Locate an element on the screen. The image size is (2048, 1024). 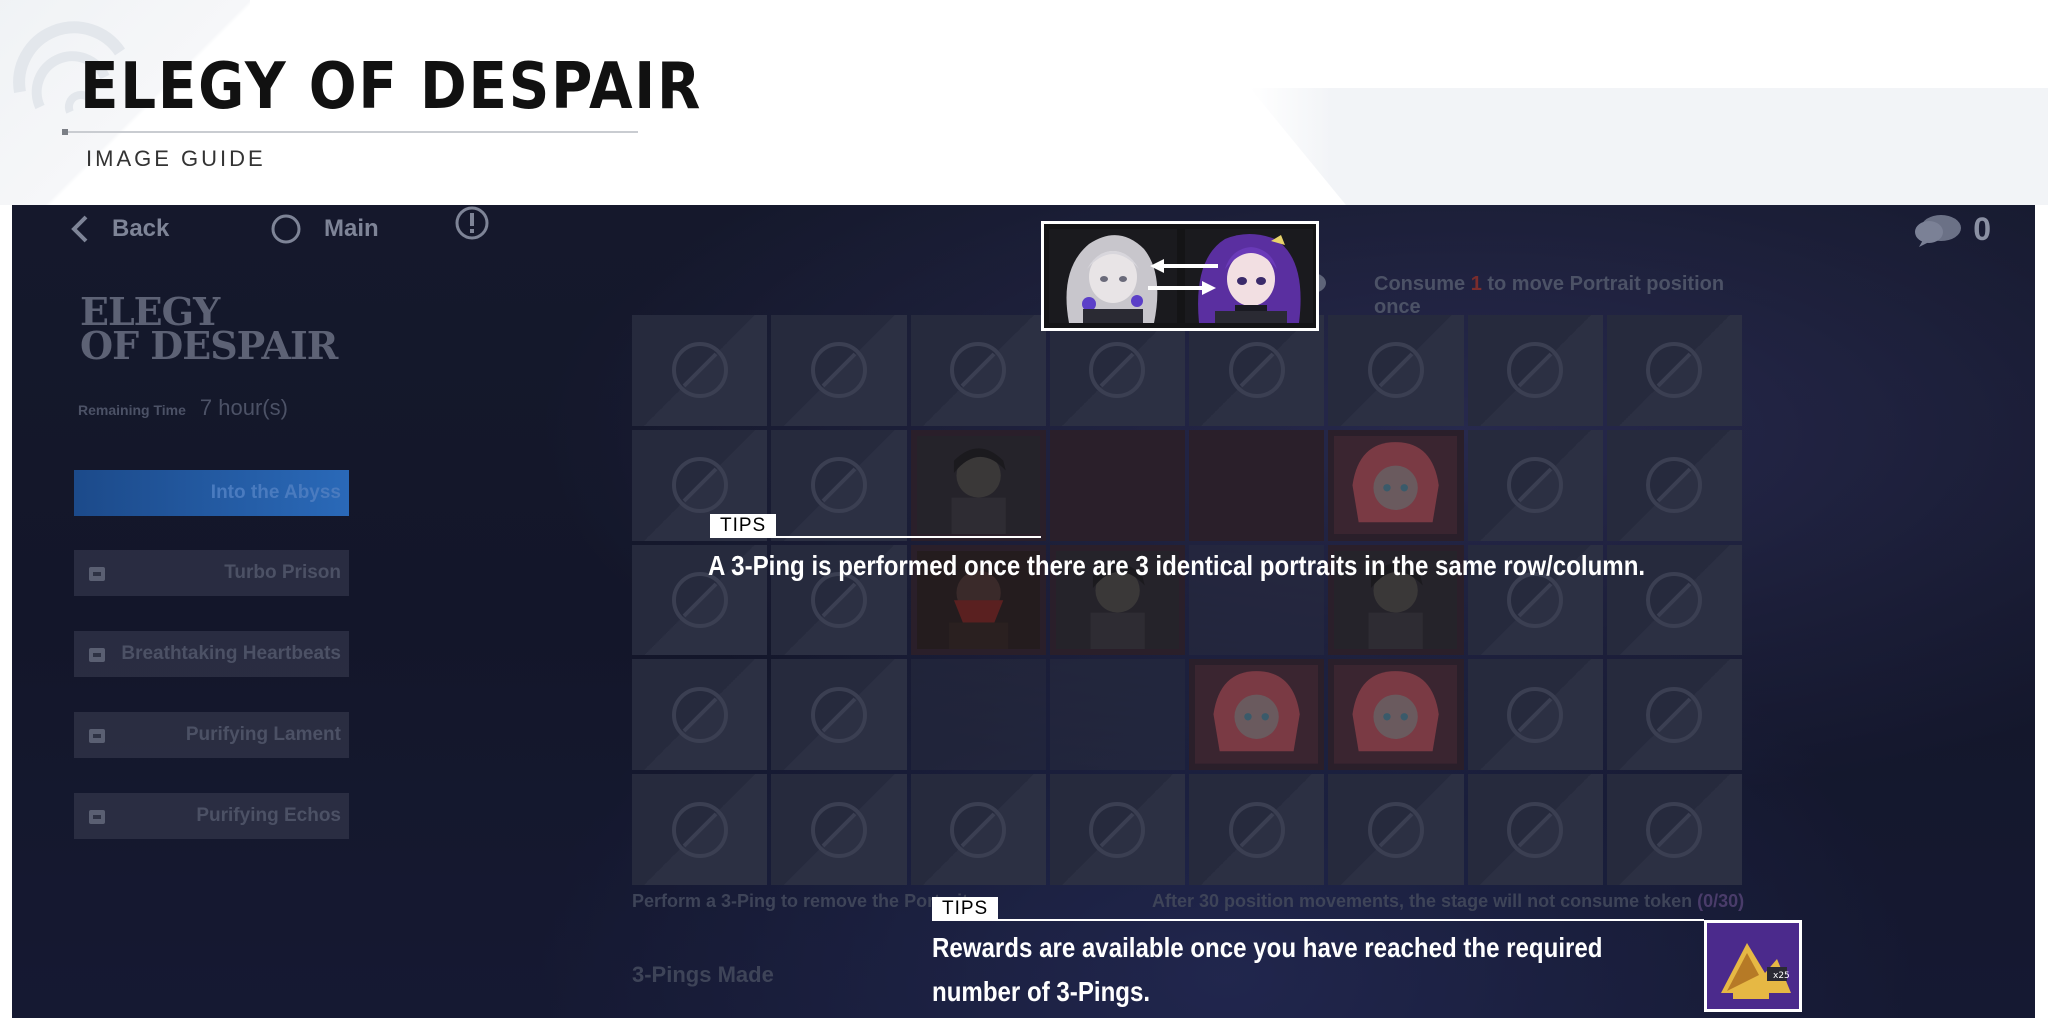
back-button: Back is located at coordinates (119, 229).